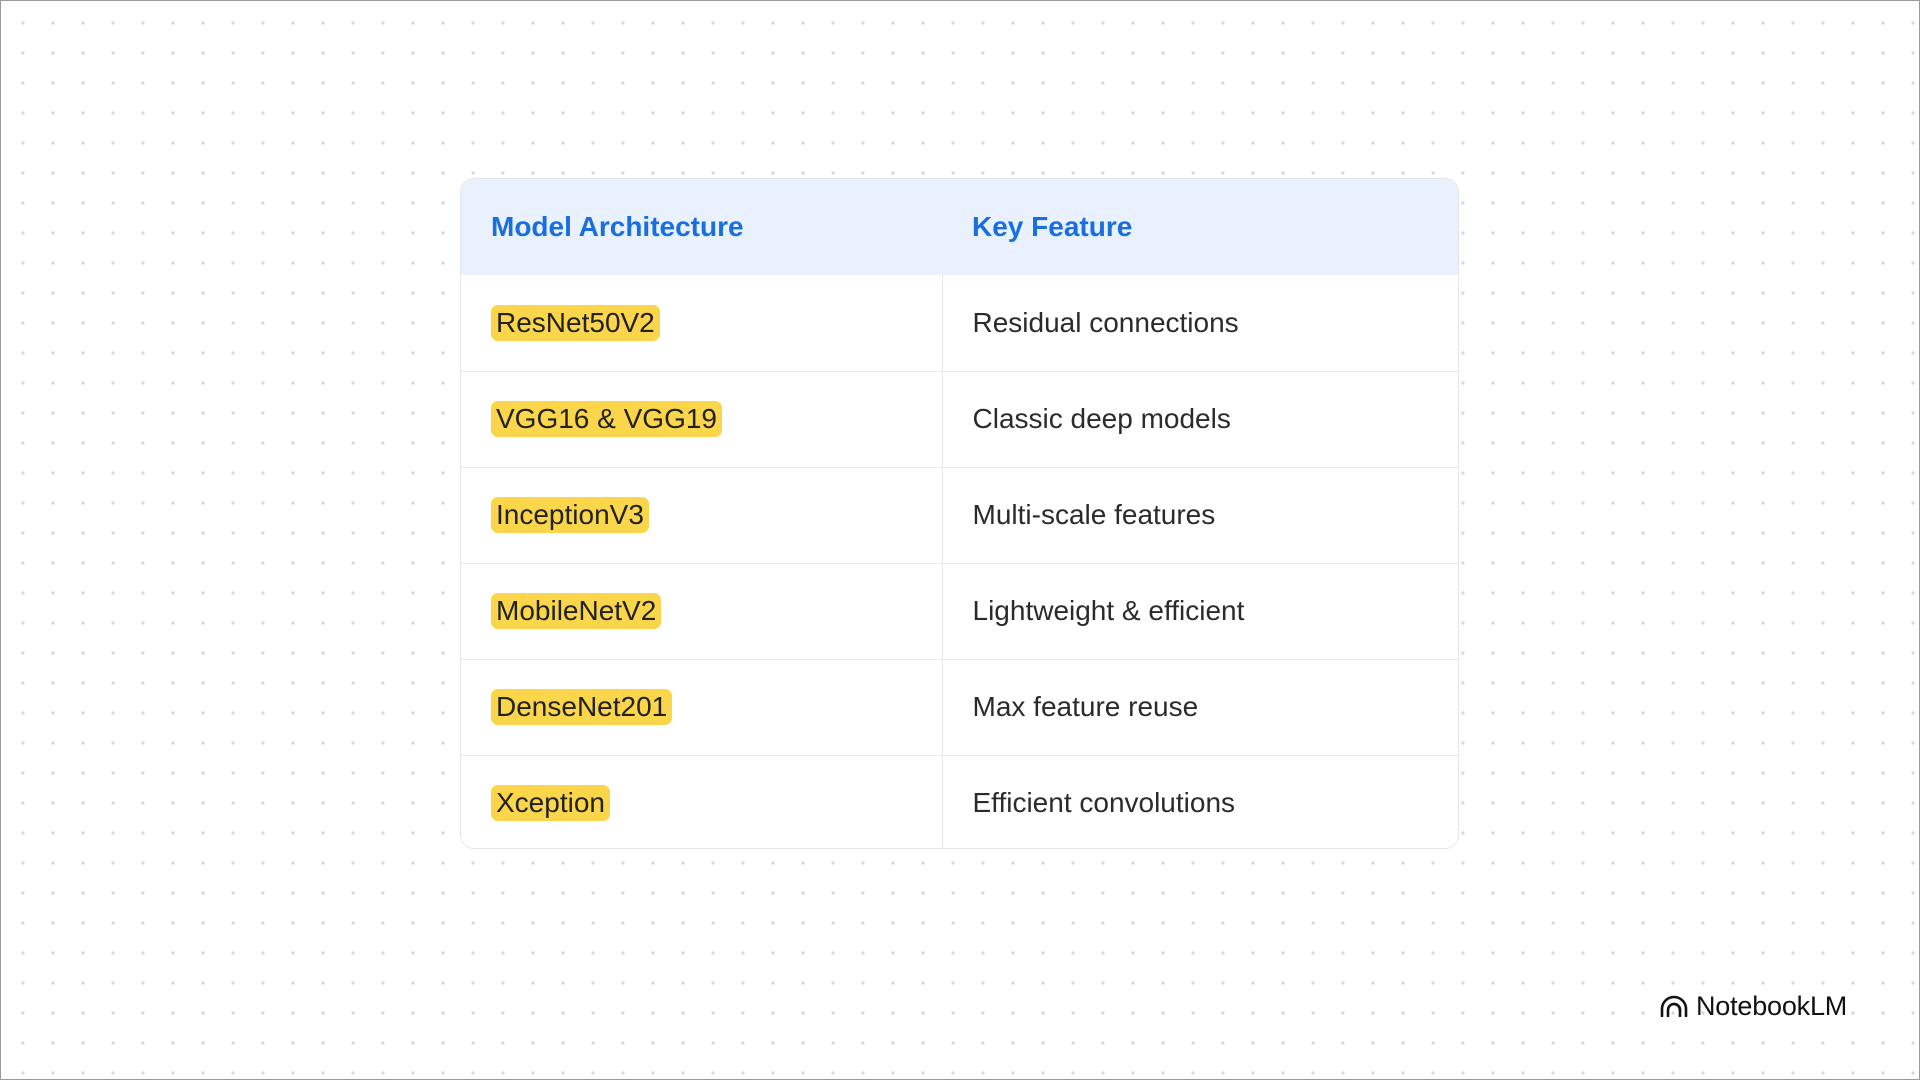  Describe the element at coordinates (570, 515) in the screenshot. I see `model-name-highlight: InceptionV3` at that location.